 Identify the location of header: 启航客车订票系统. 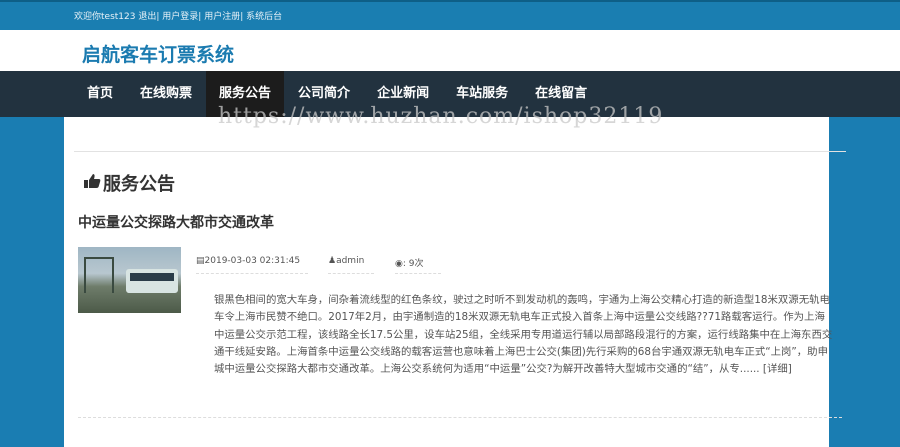
(450, 50).